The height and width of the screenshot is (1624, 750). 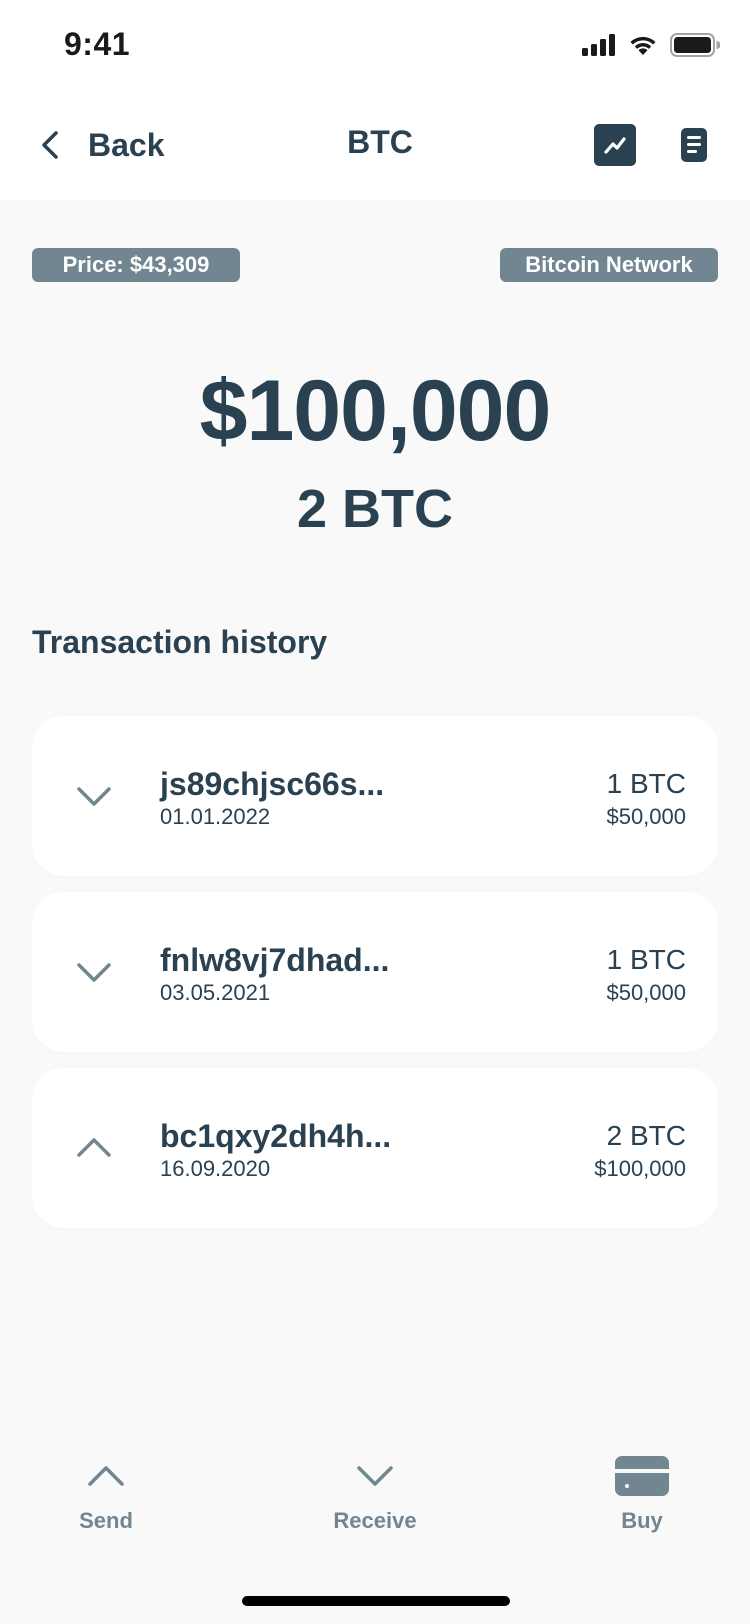 What do you see at coordinates (215, 992) in the screenshot?
I see `transaction-date: 03.05.2021` at bounding box center [215, 992].